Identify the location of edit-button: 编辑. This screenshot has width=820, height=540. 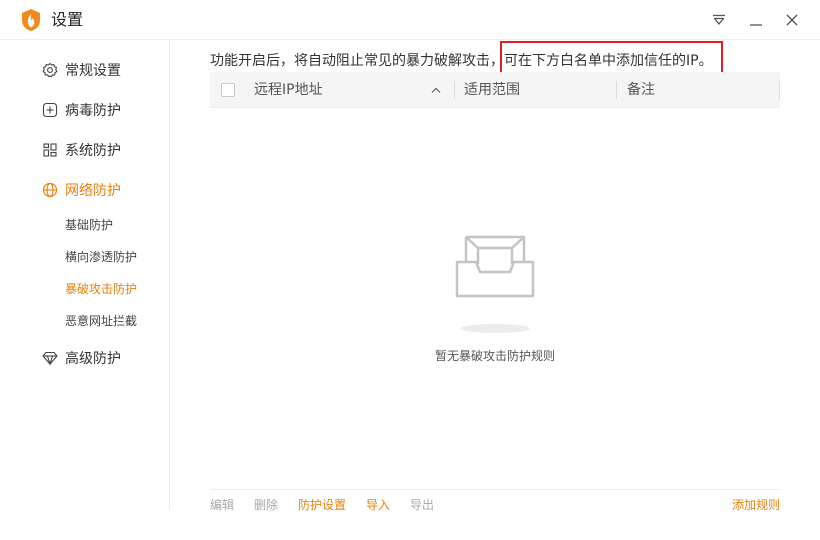
(222, 505).